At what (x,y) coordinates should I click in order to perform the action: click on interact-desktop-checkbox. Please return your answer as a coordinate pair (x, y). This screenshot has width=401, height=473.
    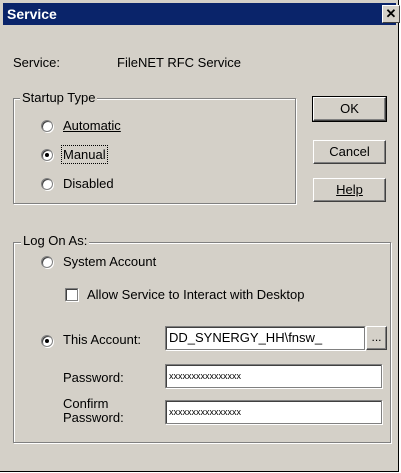
    Looking at the image, I should click on (71, 294).